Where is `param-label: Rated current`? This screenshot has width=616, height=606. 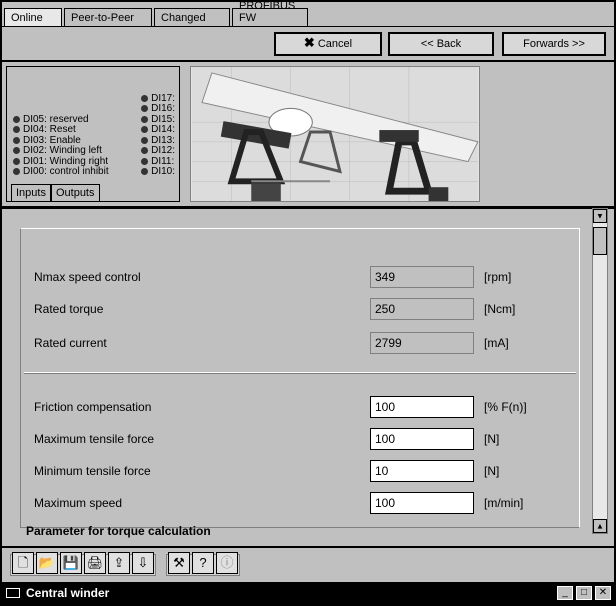
param-label: Rated current is located at coordinates (70, 343).